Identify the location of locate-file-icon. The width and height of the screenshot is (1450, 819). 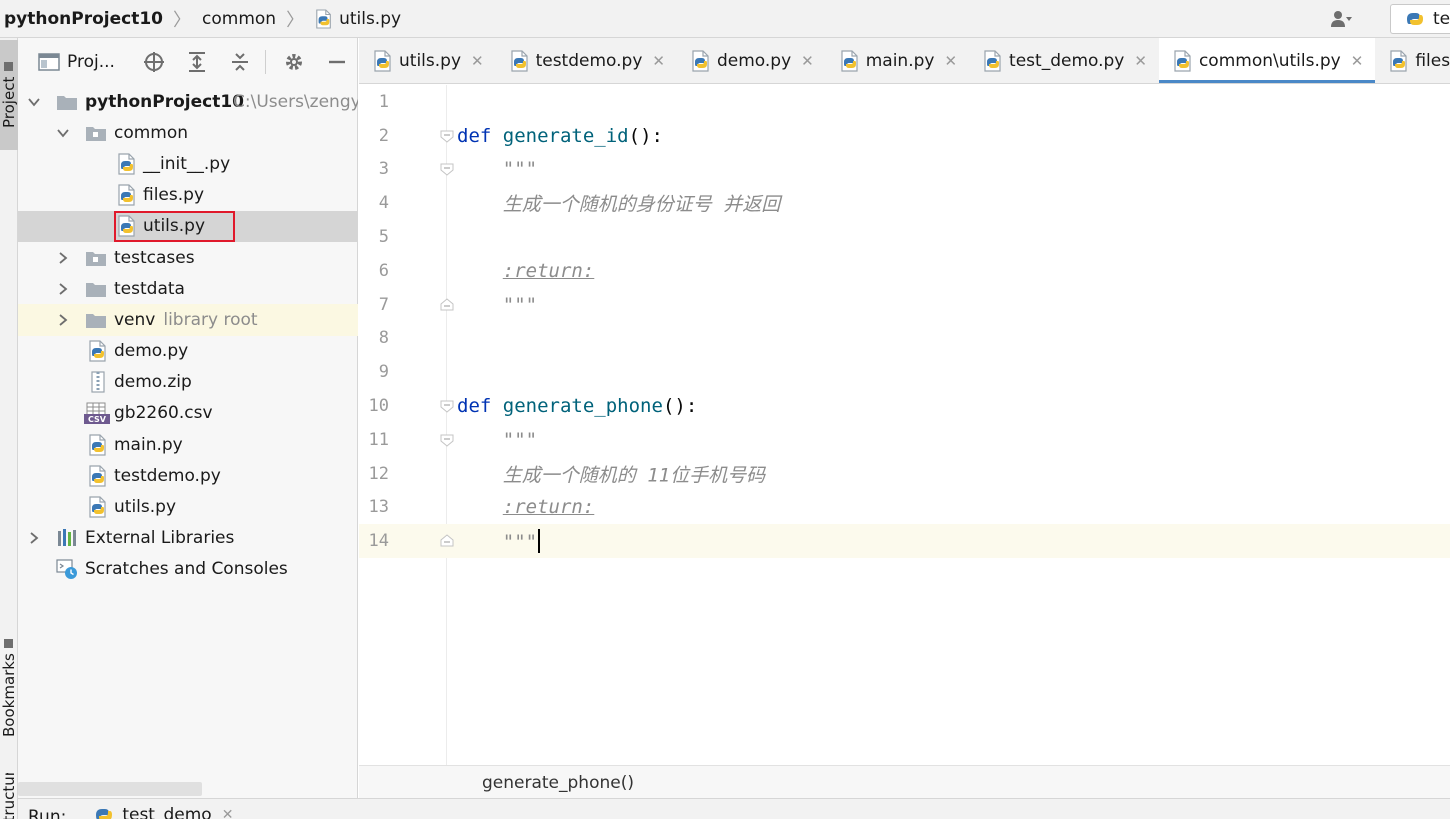
(154, 62).